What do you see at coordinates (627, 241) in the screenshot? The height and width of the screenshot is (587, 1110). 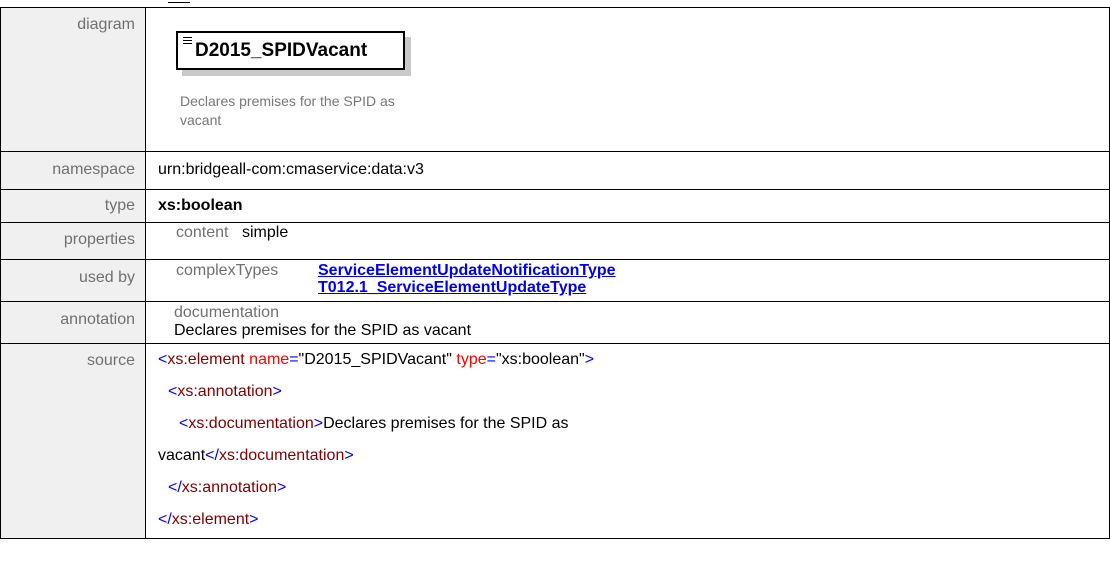 I see `properties-cell: content simple` at bounding box center [627, 241].